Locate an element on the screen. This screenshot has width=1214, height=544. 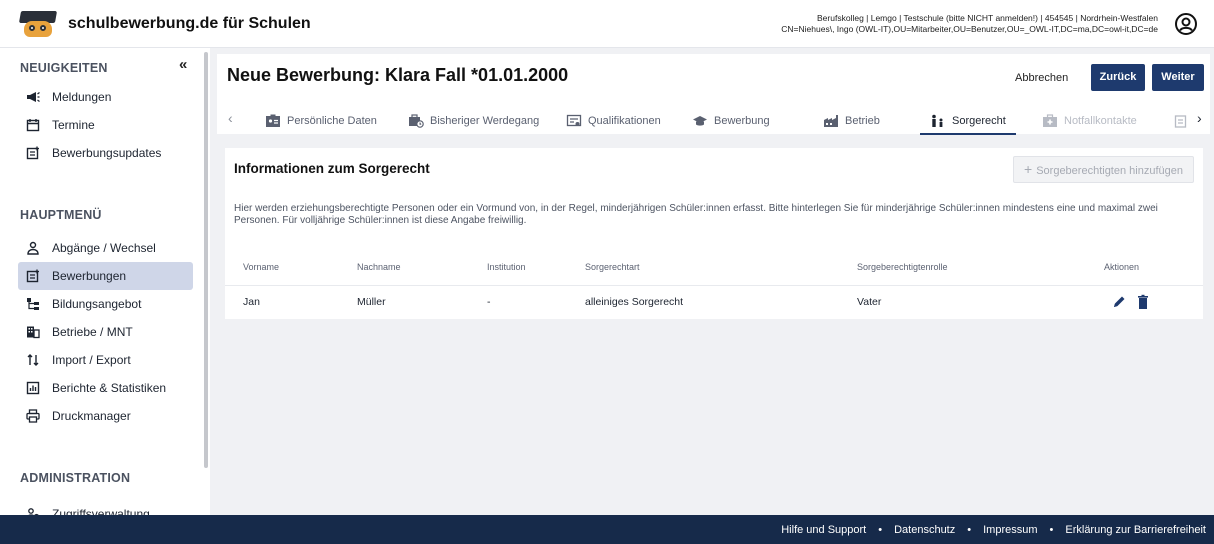
sidebar-item-bildungsangebot: Bildungsangebot is located at coordinates (105, 304).